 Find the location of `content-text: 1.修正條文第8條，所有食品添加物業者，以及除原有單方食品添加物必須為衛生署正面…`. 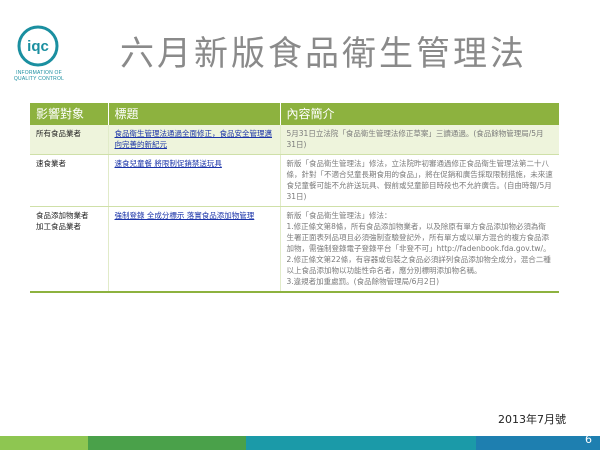

content-text: 1.修正條文第8條，所有食品添加物業者，以及除原有單方食品添加物必須為衛生署正面… is located at coordinates (418, 237).